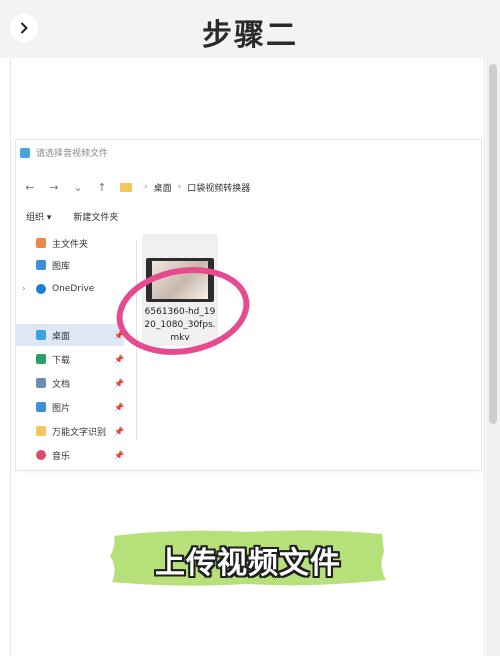  I want to click on sidebar-item: 文档 📌, so click(70, 383).